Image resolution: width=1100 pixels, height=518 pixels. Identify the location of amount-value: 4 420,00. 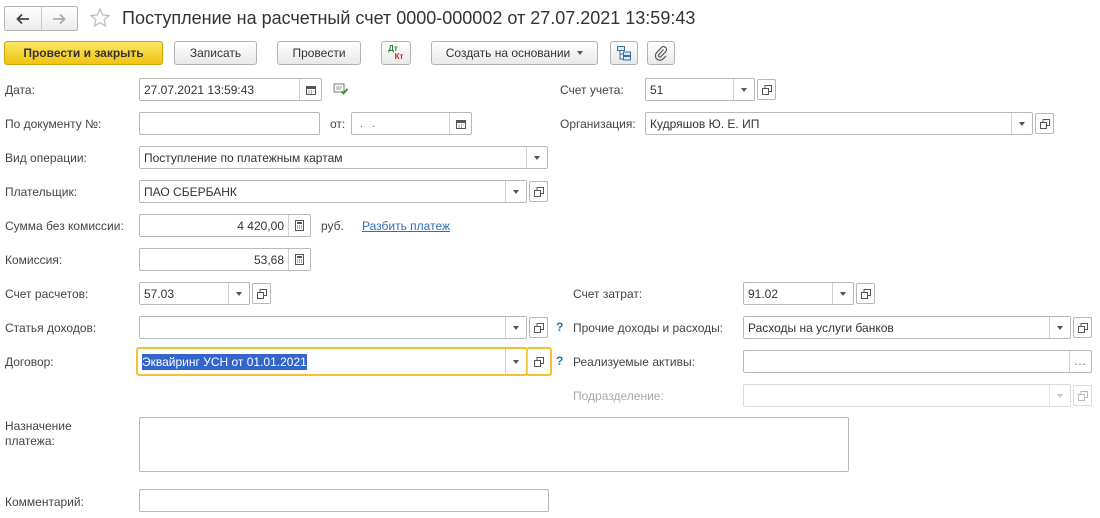
(260, 225).